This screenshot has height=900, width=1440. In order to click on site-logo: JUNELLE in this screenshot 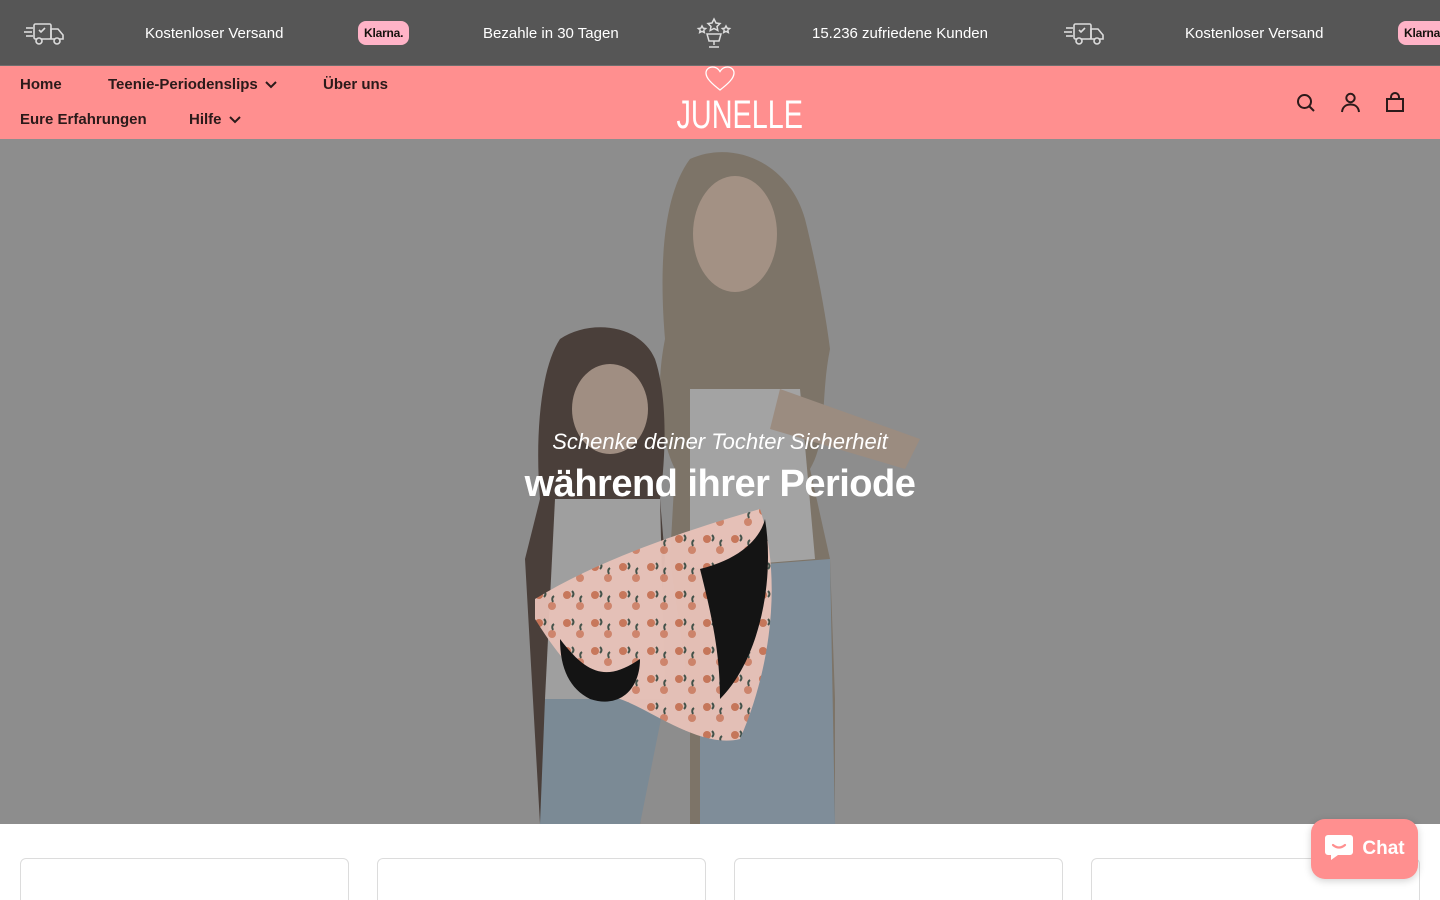, I will do `click(731, 102)`.